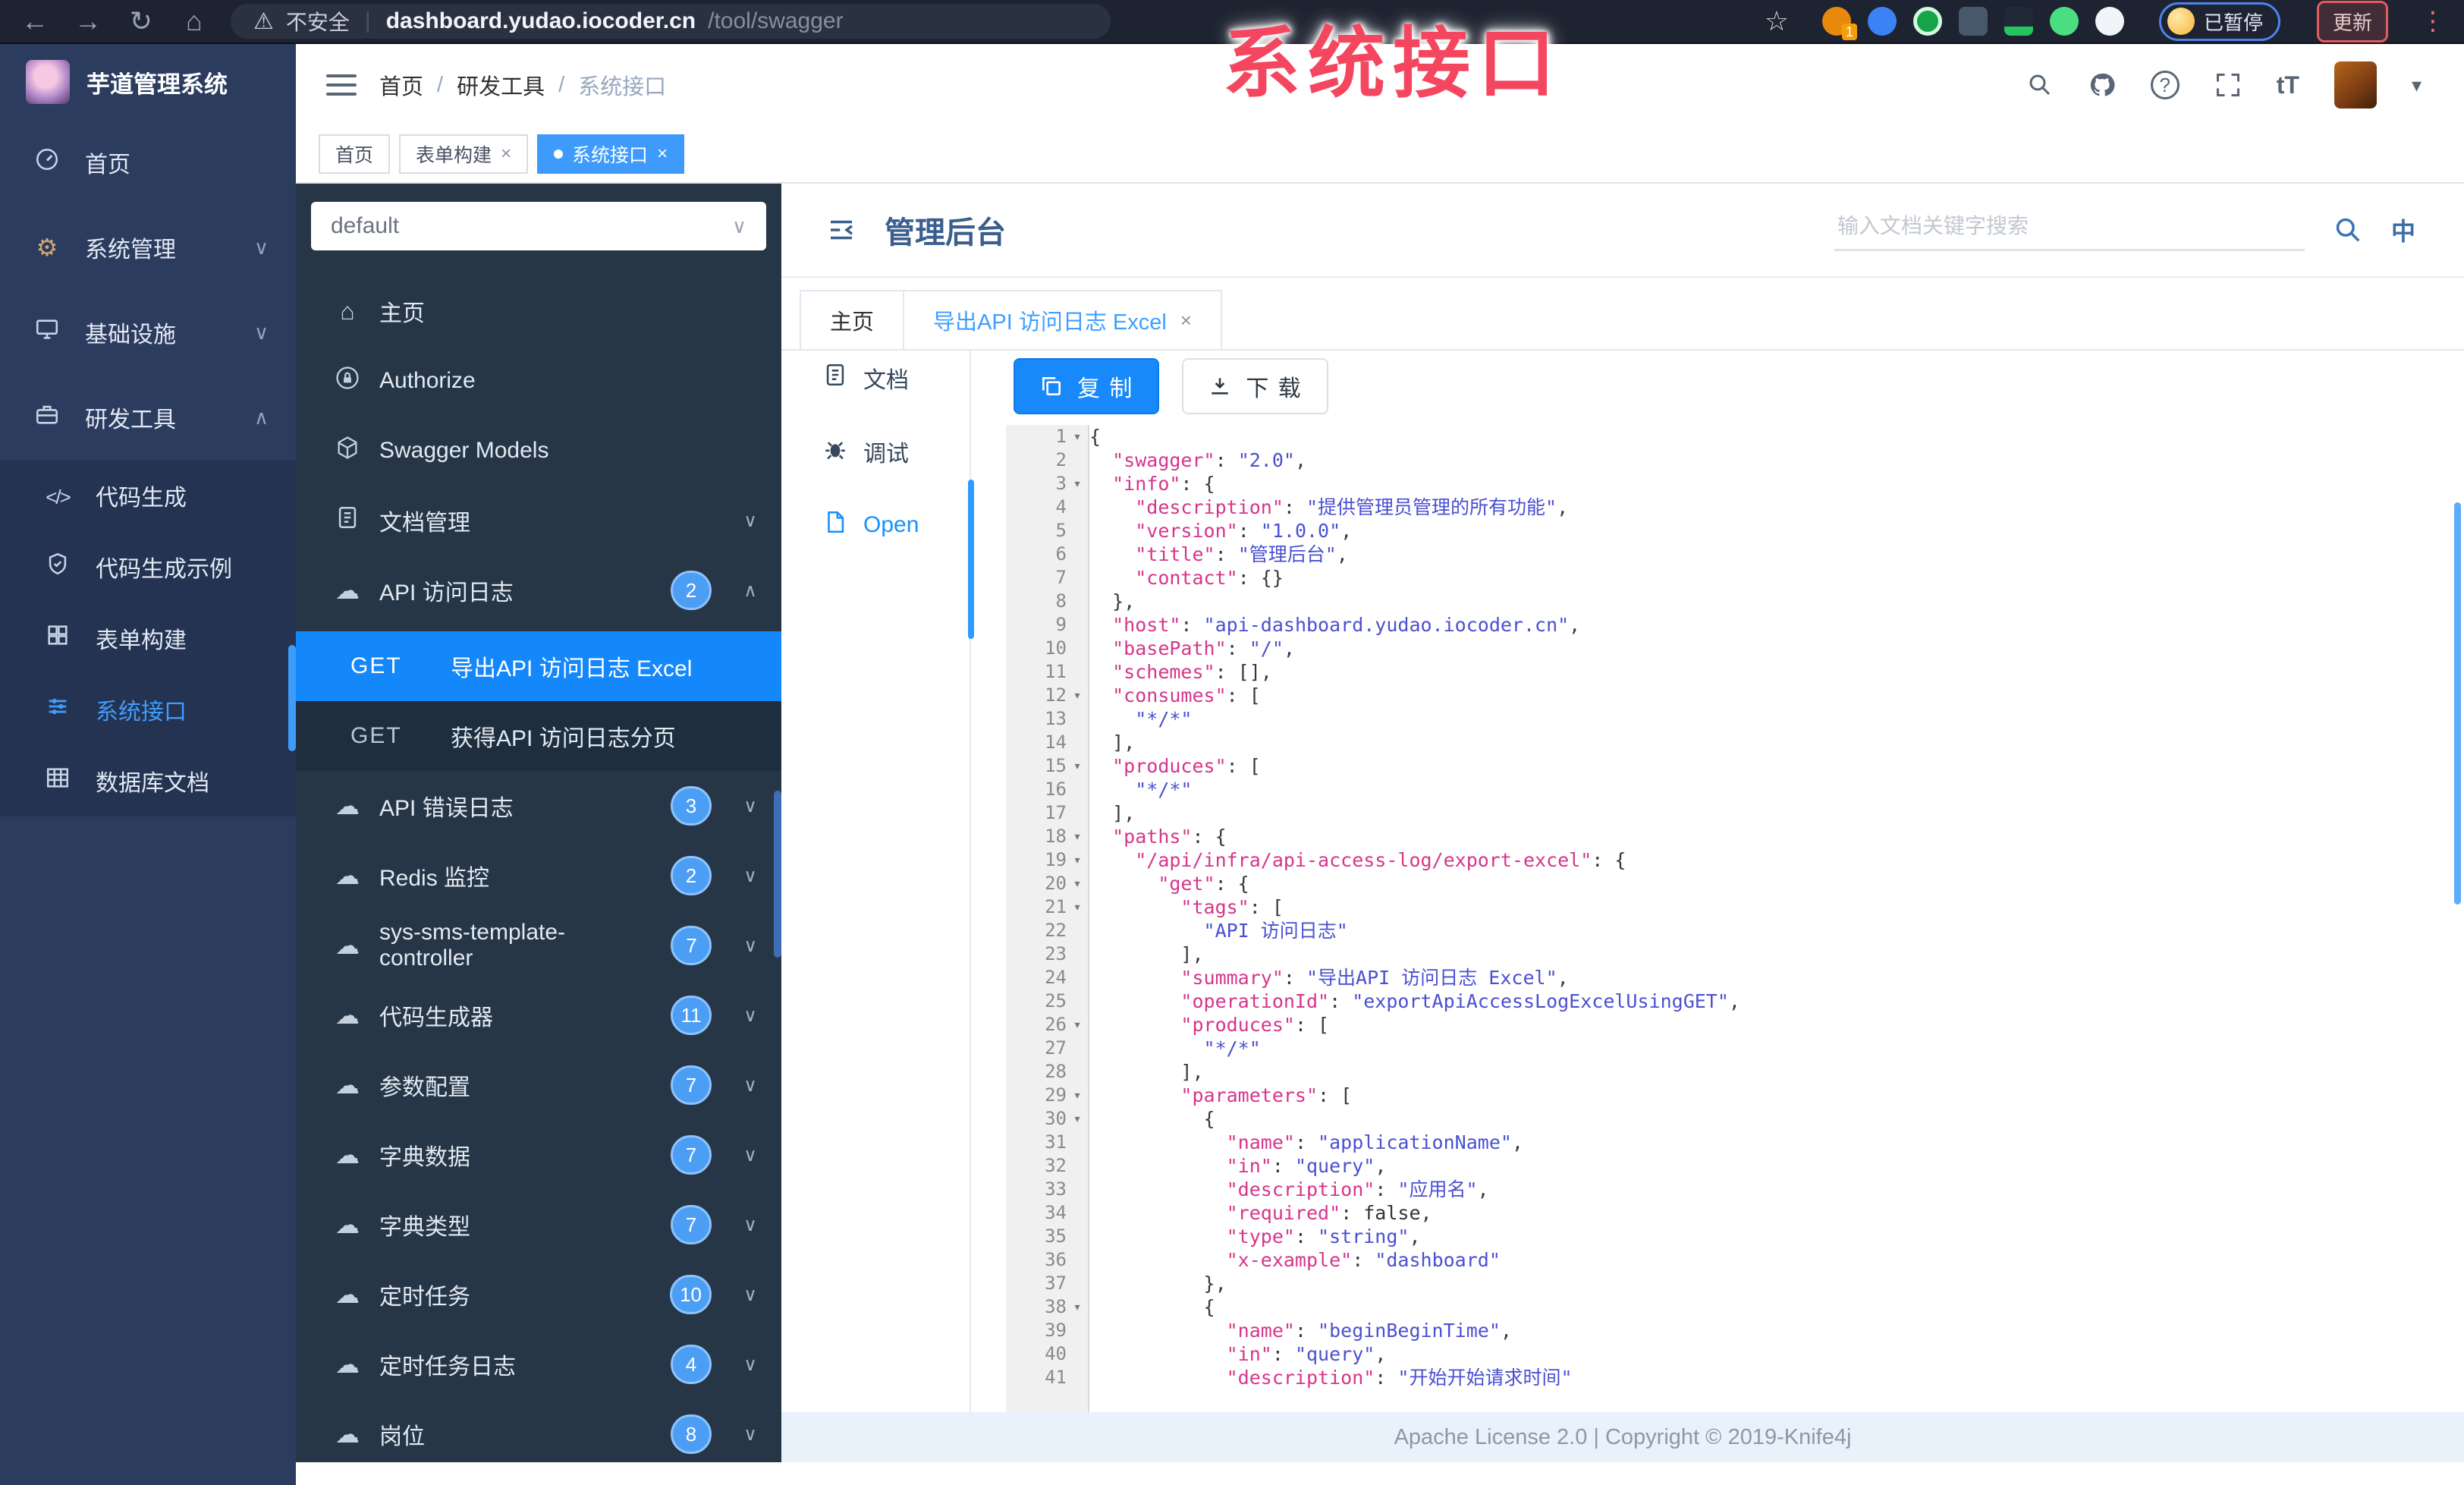 This screenshot has width=2464, height=1485. Describe the element at coordinates (2433, 21) in the screenshot. I see `browser-menu-icon: ⋮` at that location.